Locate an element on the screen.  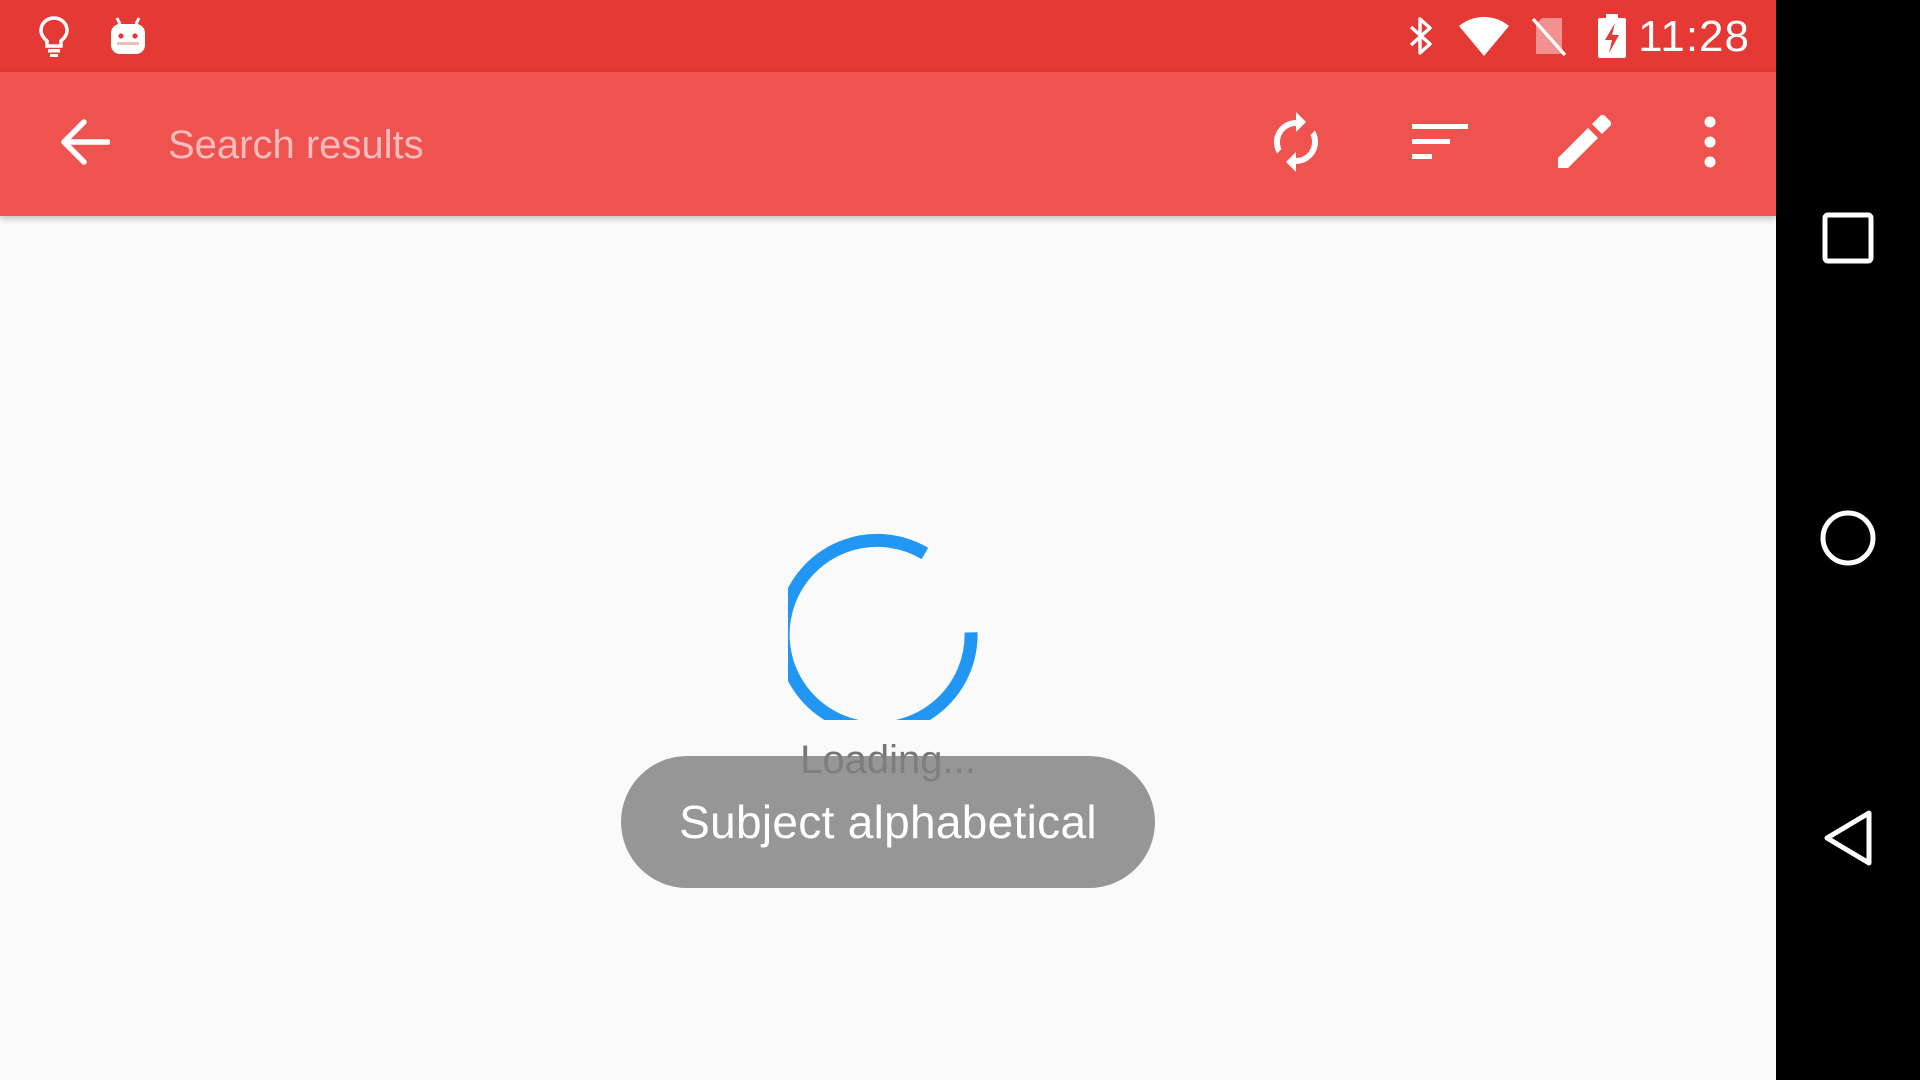
toast-text: Subject alphabetical is located at coordinates (888, 822).